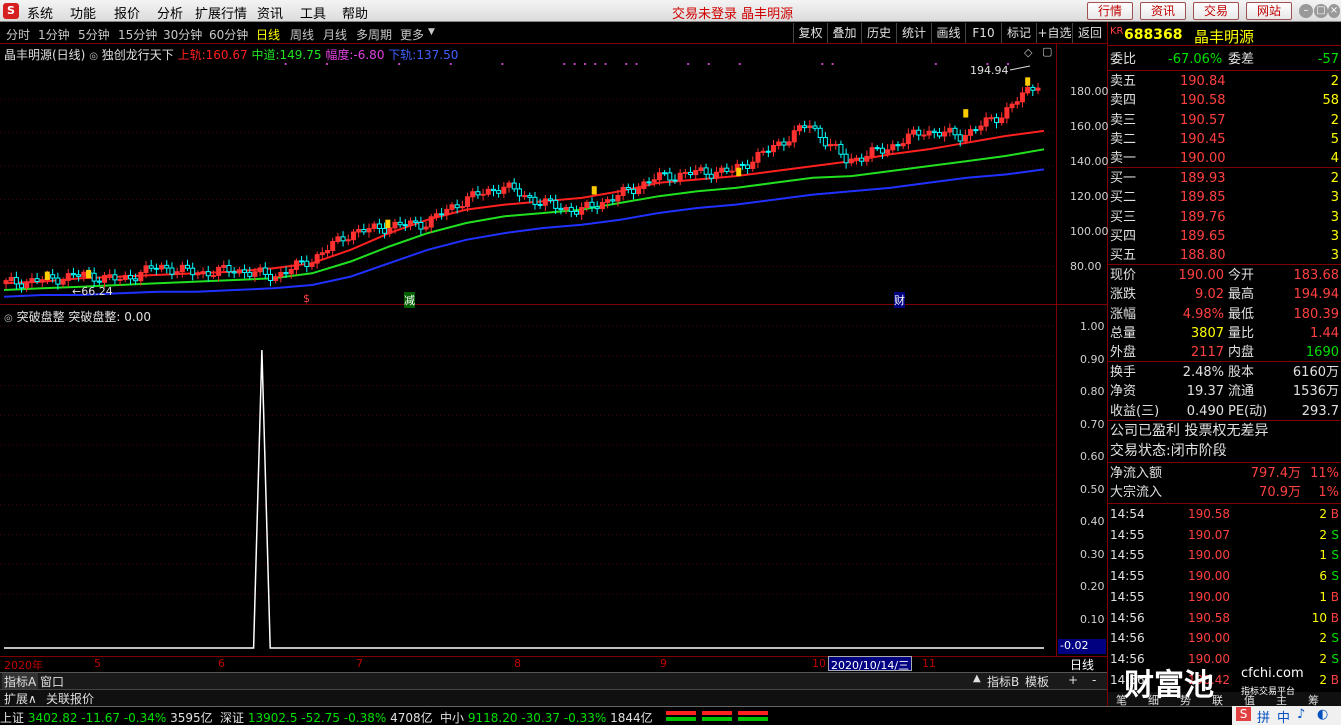  Describe the element at coordinates (810, 33) in the screenshot. I see `toolbar-adjust-button: 复权` at that location.